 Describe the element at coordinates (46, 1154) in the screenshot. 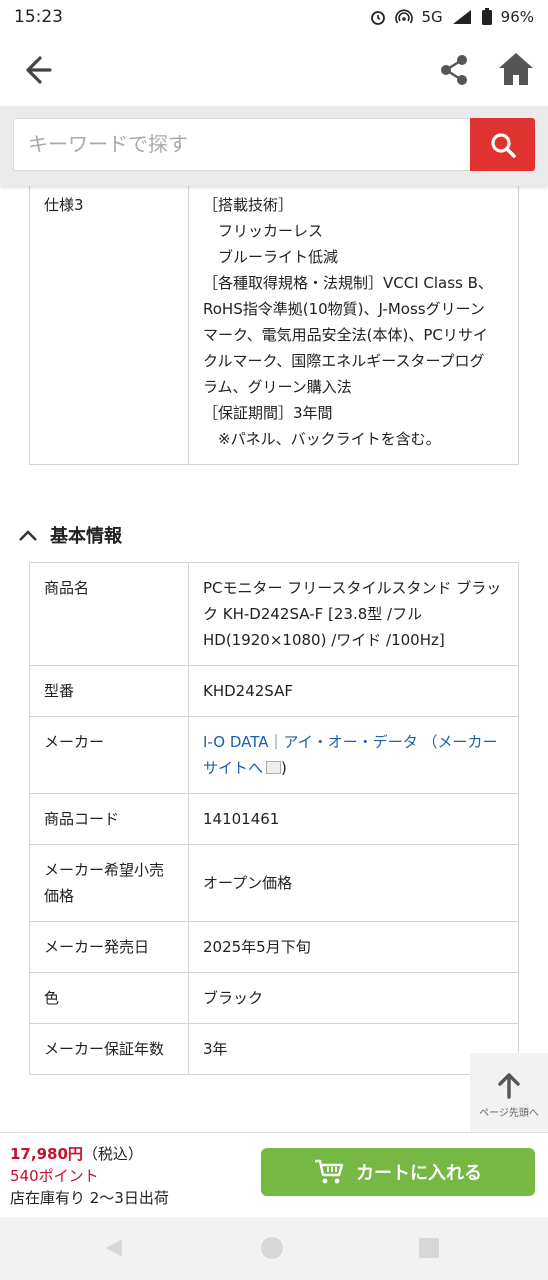

I see `price: 17,980円` at that location.